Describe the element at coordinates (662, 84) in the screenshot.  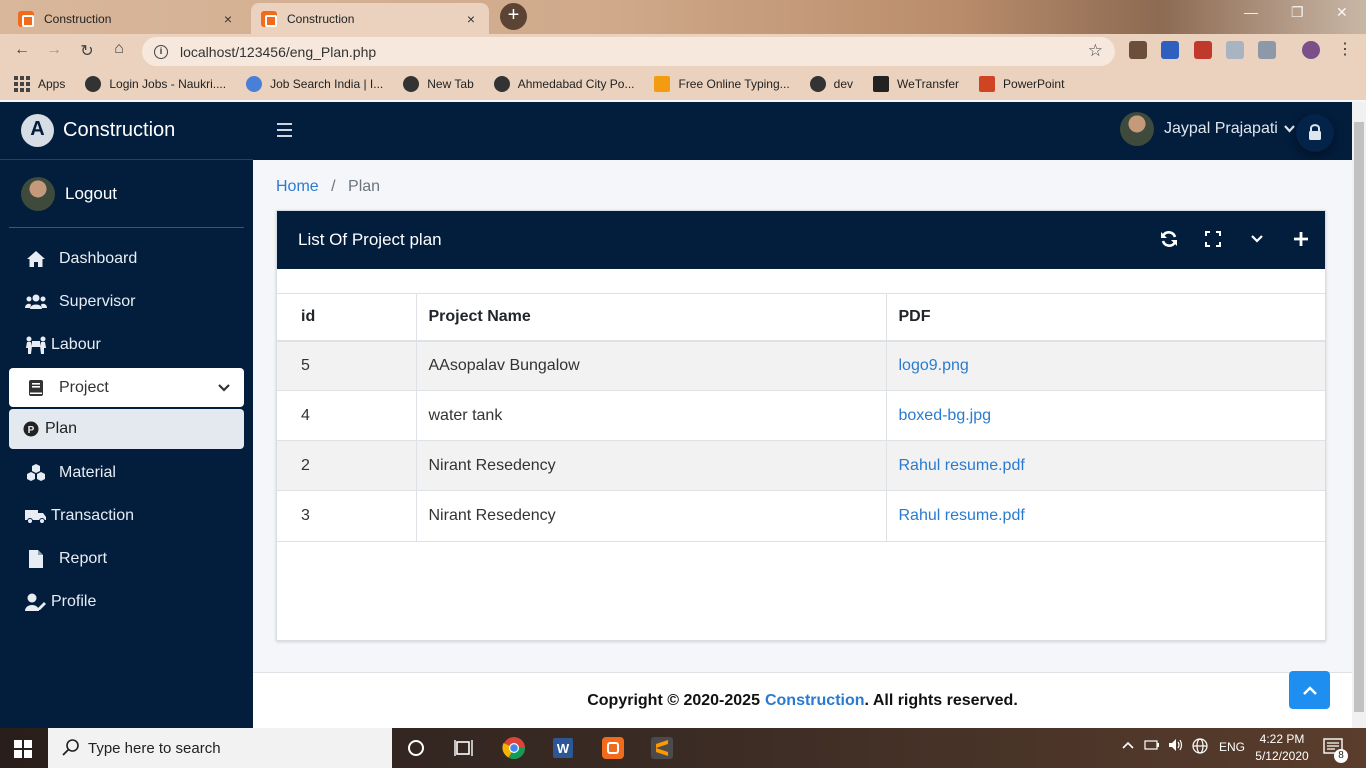
I see `typing-icon` at that location.